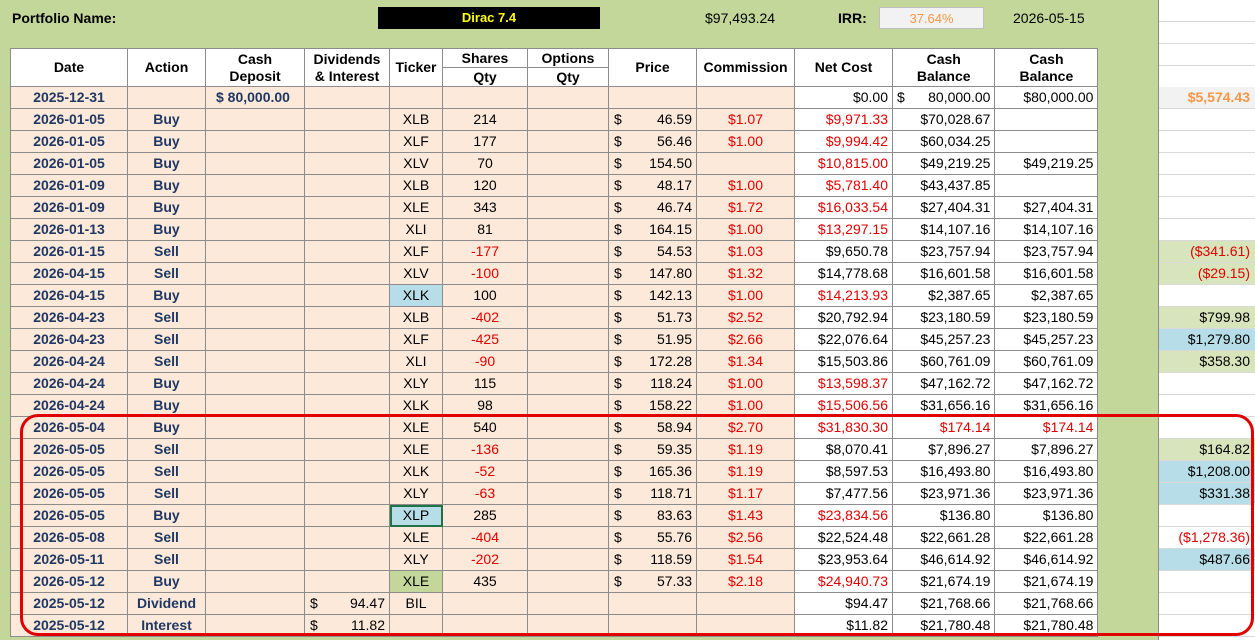 The height and width of the screenshot is (640, 1255). I want to click on cash-balance-cell: $136.80, so click(943, 515).